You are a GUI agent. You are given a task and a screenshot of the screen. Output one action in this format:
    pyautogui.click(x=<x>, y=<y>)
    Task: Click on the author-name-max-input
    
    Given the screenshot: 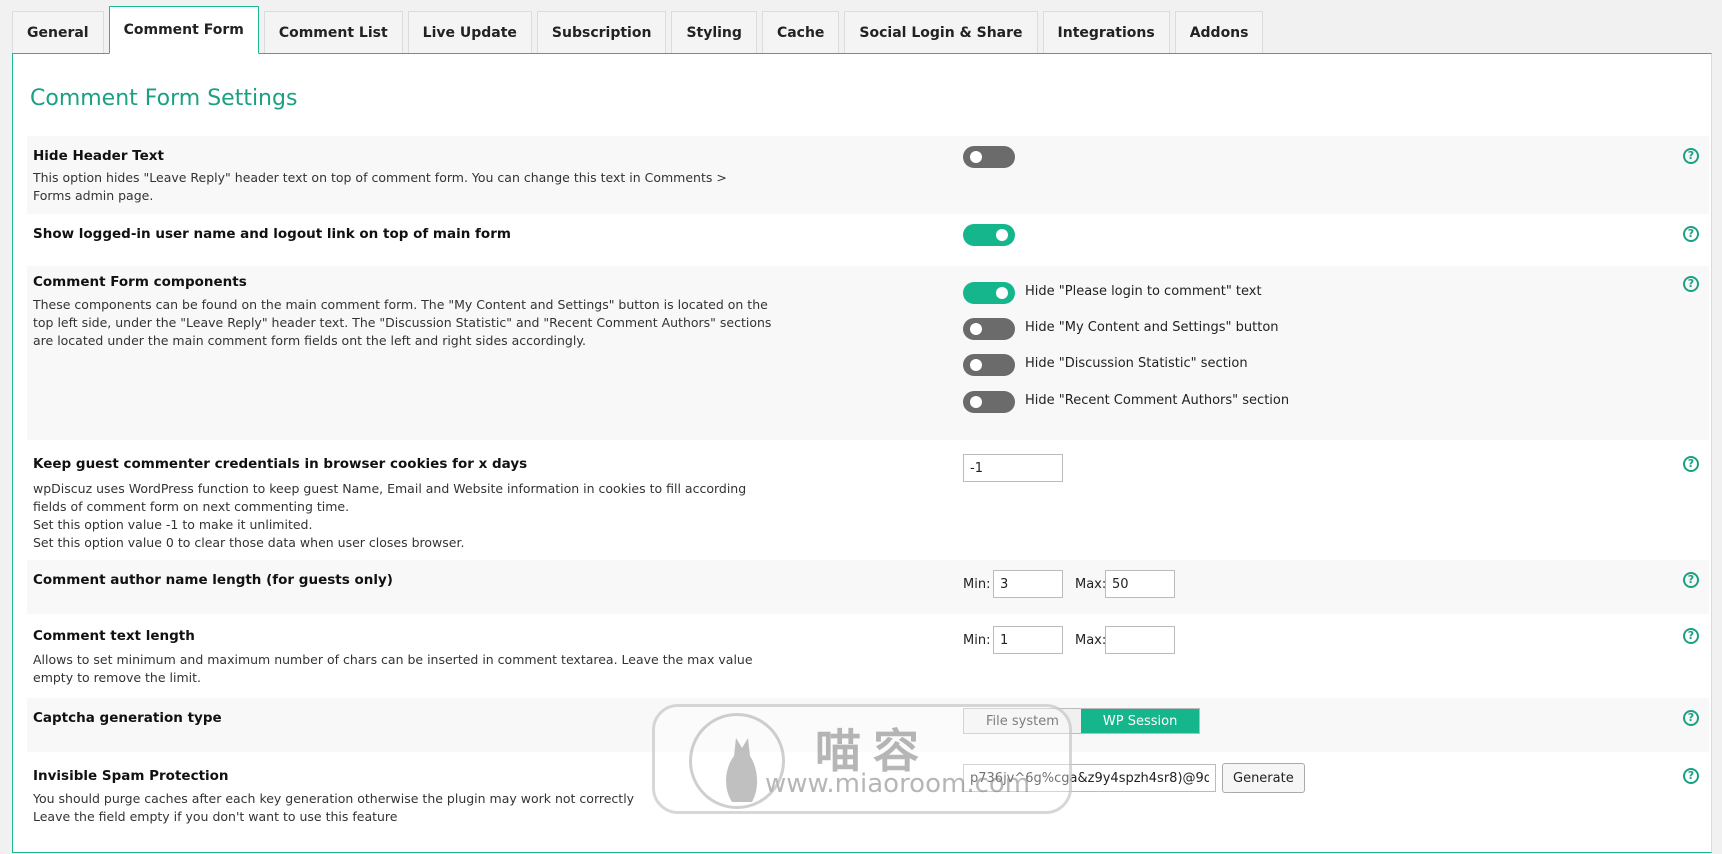 What is the action you would take?
    pyautogui.click(x=1140, y=584)
    